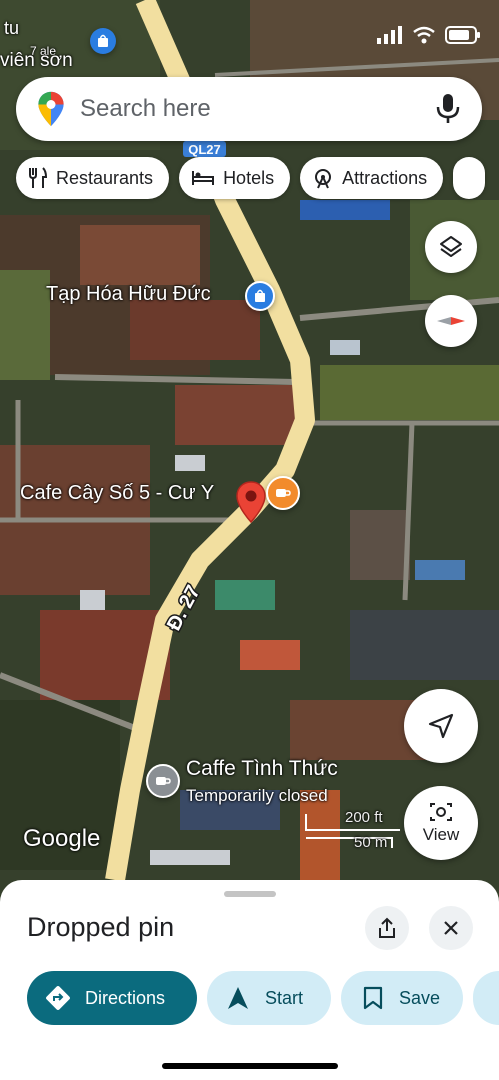 The image size is (499, 1080). Describe the element at coordinates (420, 997) in the screenshot. I see `save-label: Save` at that location.